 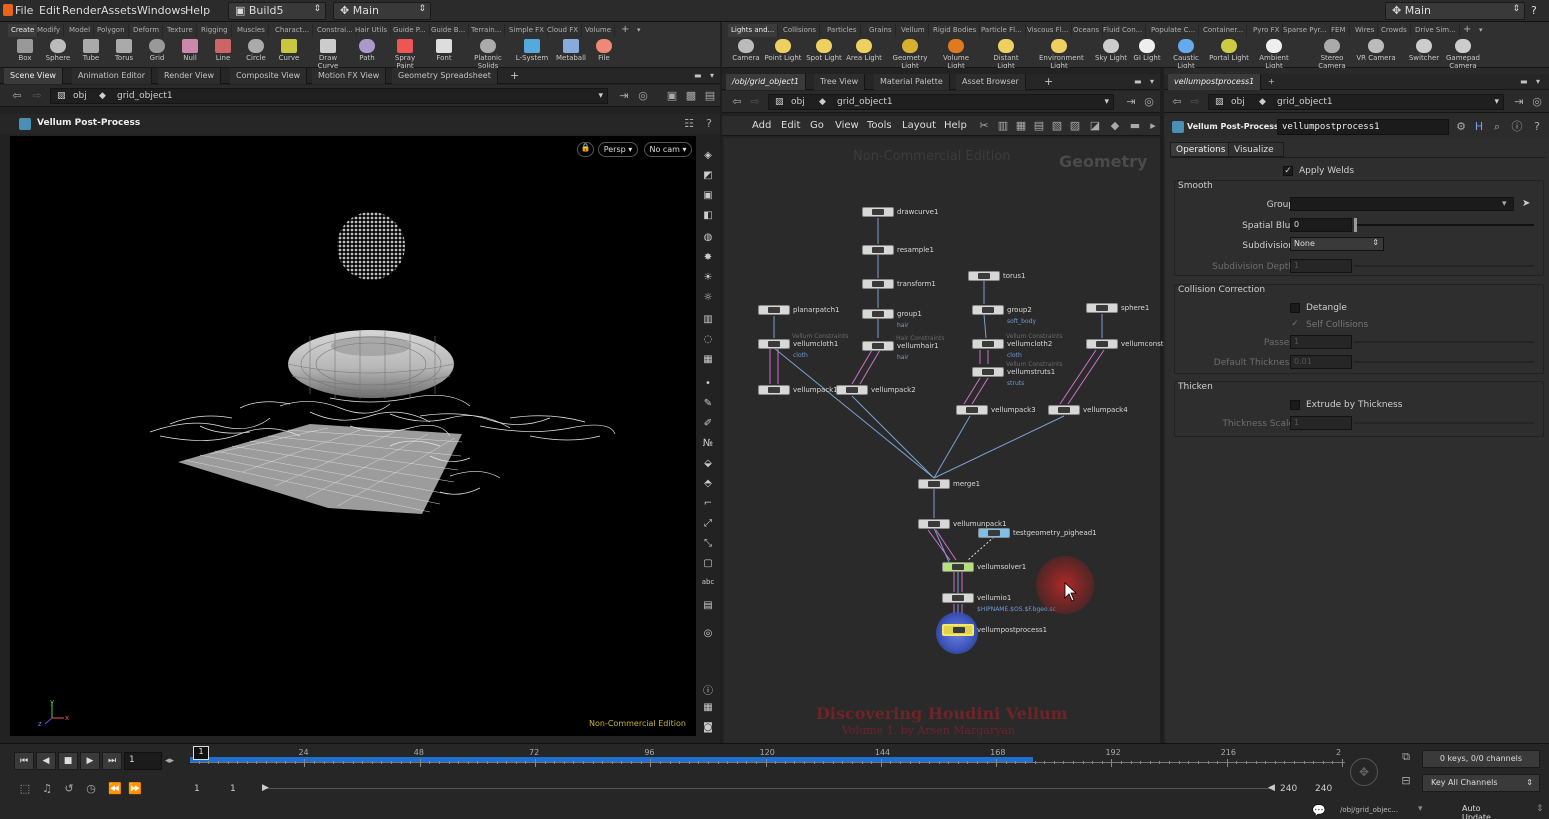 I want to click on network-tool-5-icon: ▨, so click(x=1075, y=126).